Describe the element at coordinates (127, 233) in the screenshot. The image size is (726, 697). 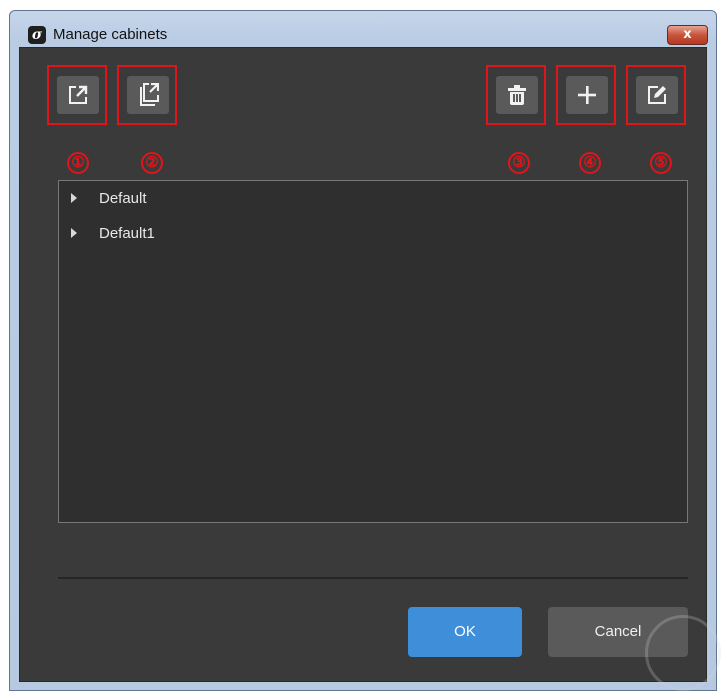
I see `tree-item-label: Default1` at that location.